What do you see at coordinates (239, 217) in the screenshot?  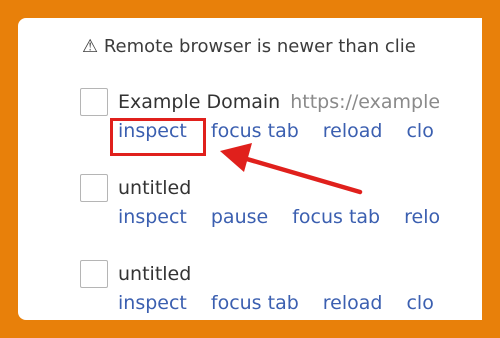 I see `pause-link: pause` at bounding box center [239, 217].